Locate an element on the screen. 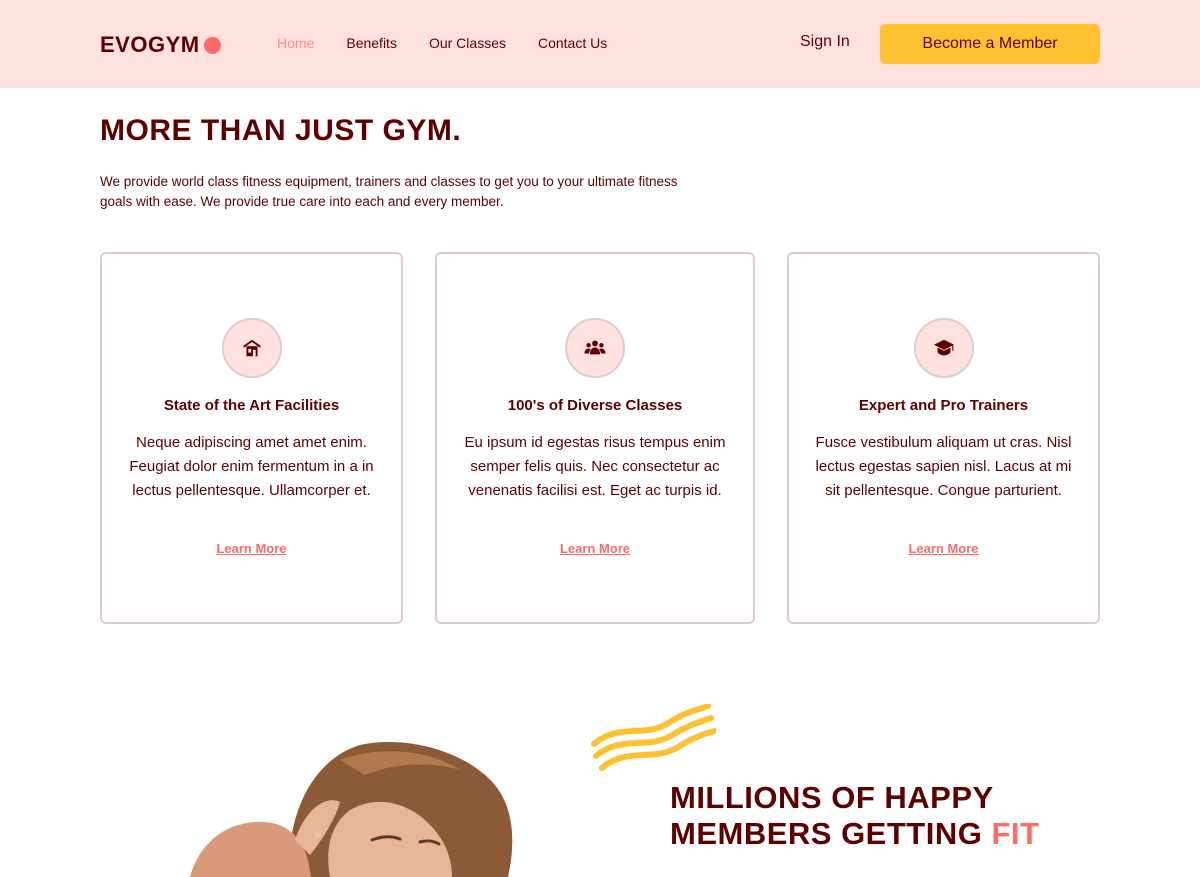  card-title: 100's of Diverse Classes is located at coordinates (595, 405).